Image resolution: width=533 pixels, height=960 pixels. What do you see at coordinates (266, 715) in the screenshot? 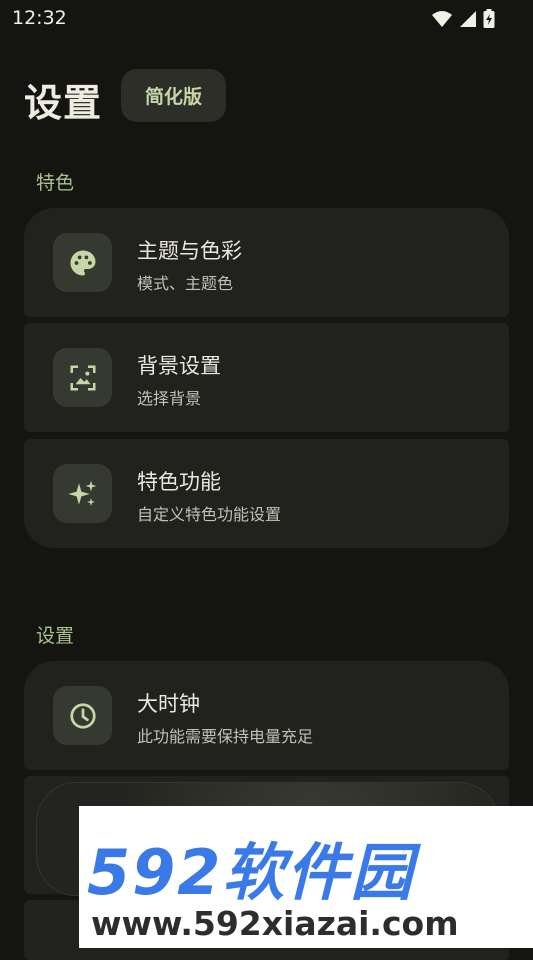
I see `big-clock-item: 大时钟 此功能需要保持电量充足` at bounding box center [266, 715].